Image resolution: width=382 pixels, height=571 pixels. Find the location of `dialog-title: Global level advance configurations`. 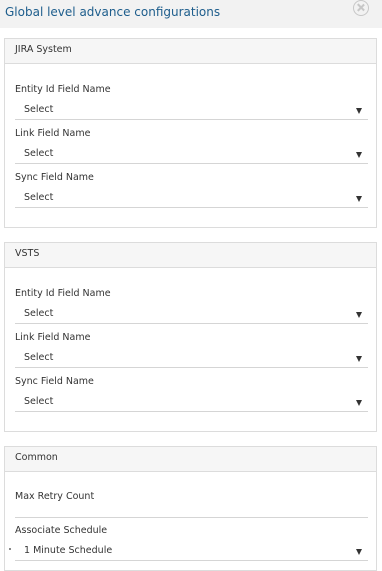

dialog-title: Global level advance configurations is located at coordinates (113, 12).